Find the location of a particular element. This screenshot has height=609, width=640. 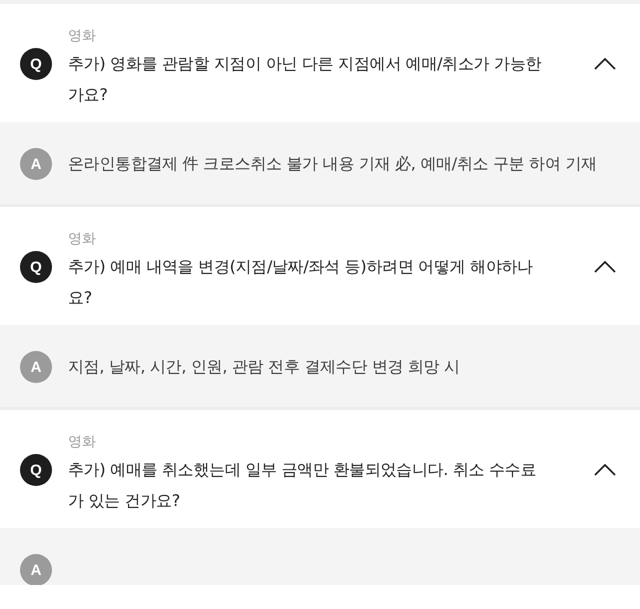

question-text: 추가) 영화를 관람할 지점이 아닌 다른 지점에서 예매/취소가 가능한가요? is located at coordinates (307, 79).